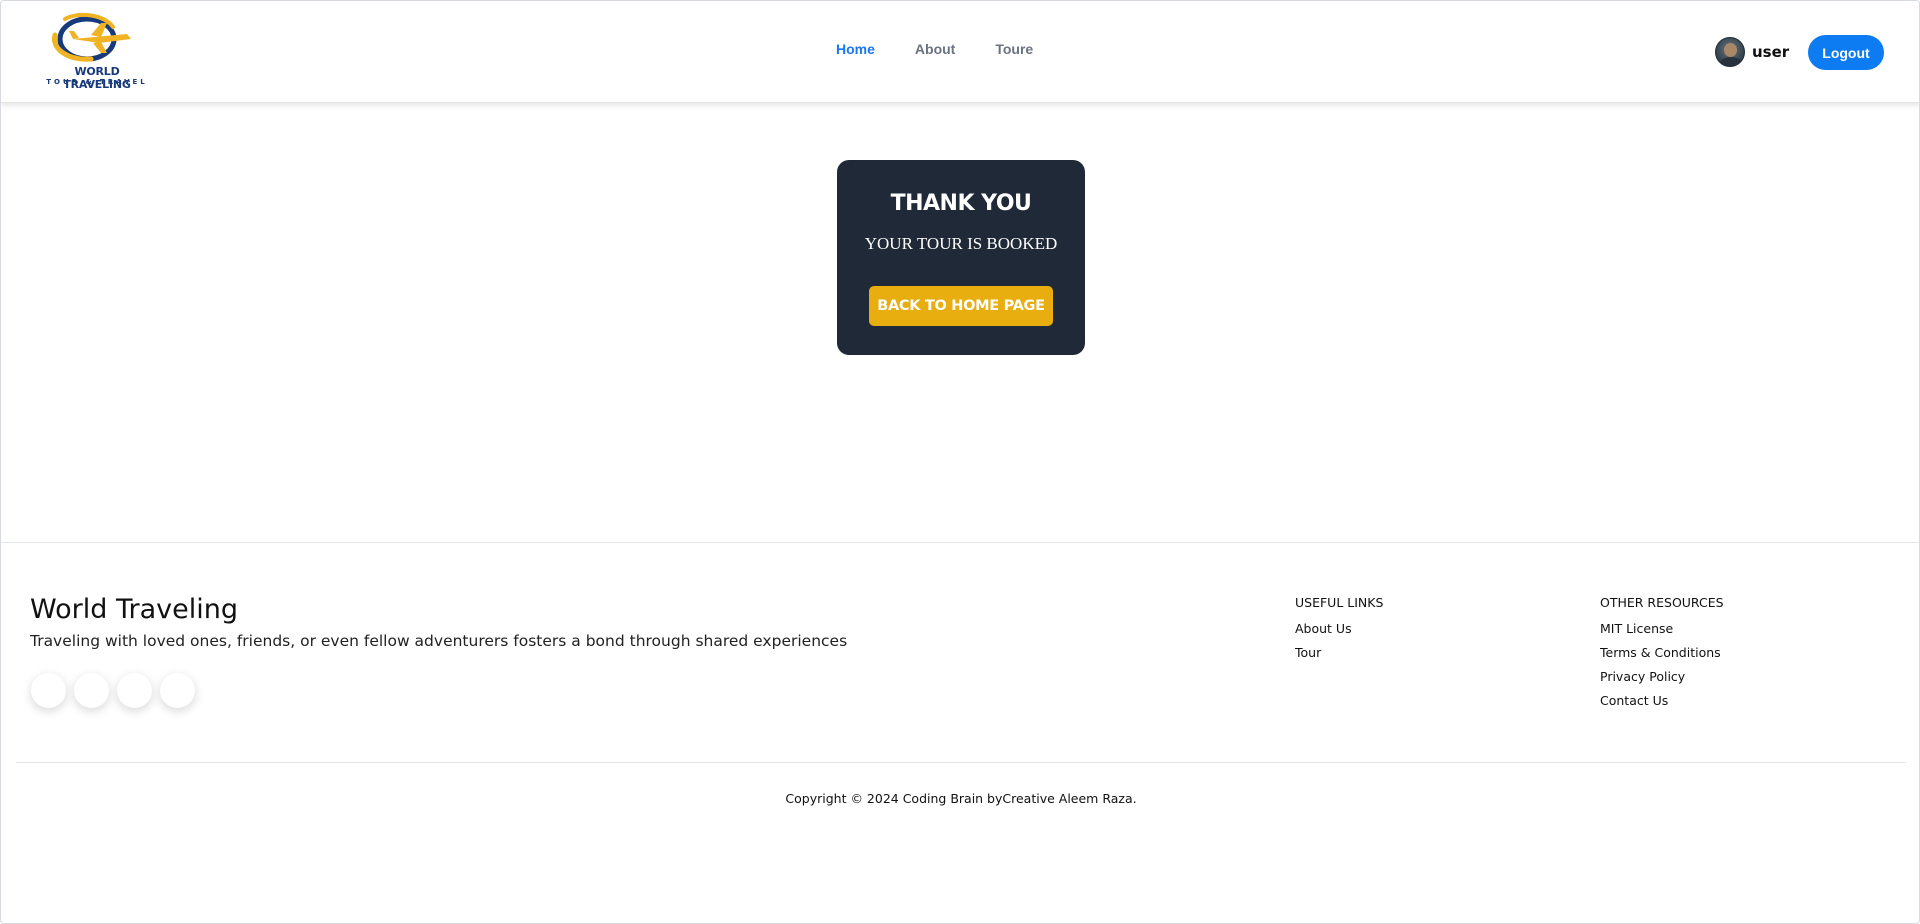 The width and height of the screenshot is (1920, 924). I want to click on social-links, so click(113, 690).